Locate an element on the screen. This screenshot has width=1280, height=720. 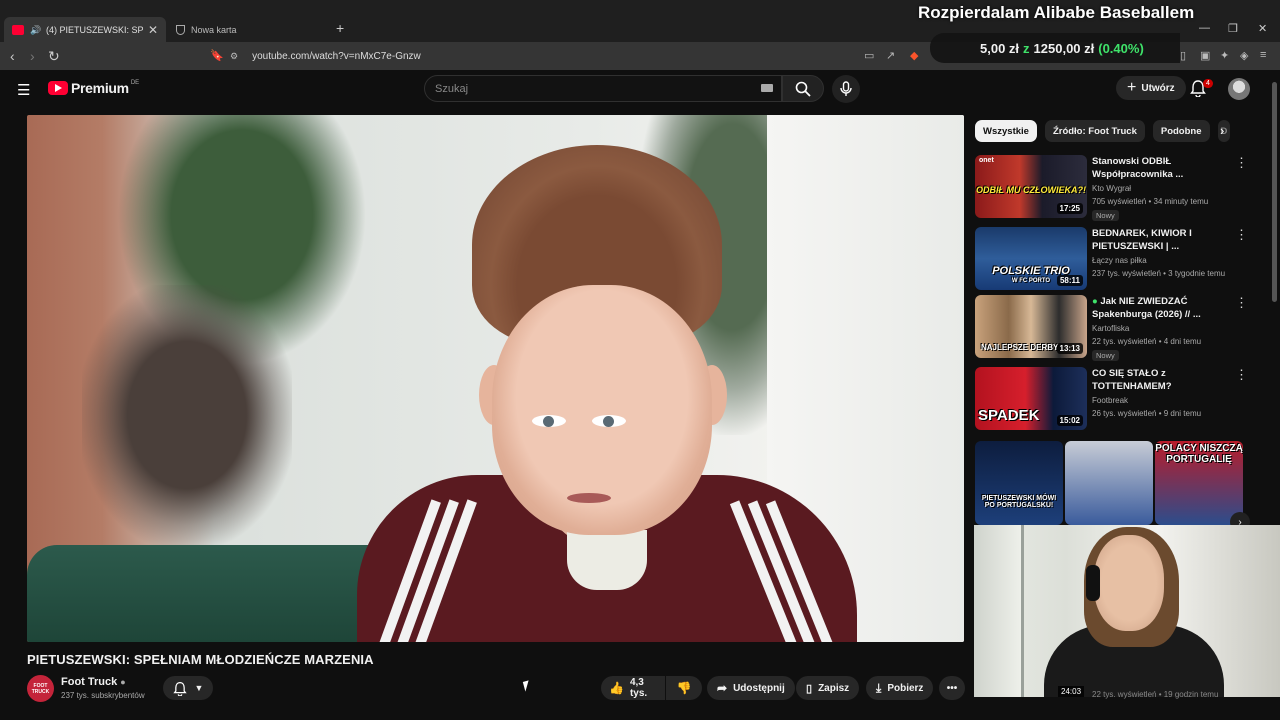
video-thumbnail: onet ODBIŁ MU CZŁOWIEKA?! 17:25 is located at coordinates (1031, 186).